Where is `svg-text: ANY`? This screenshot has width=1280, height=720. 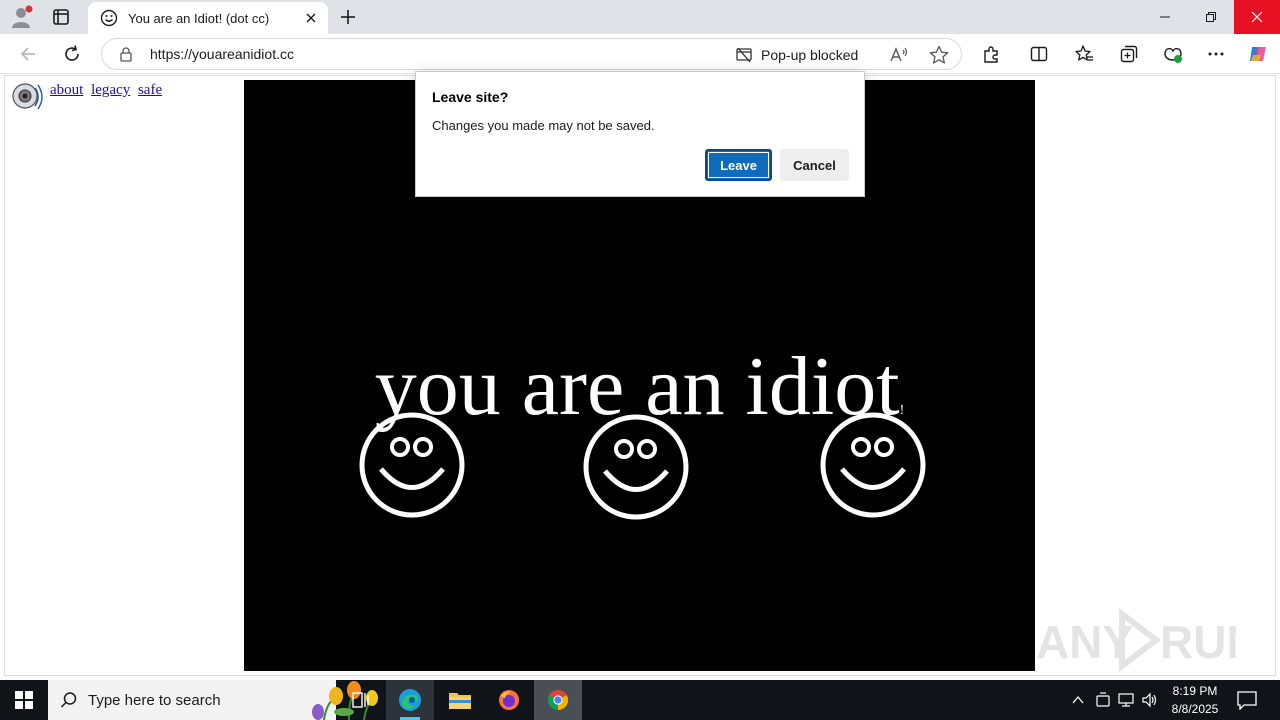 svg-text: ANY is located at coordinates (1084, 642).